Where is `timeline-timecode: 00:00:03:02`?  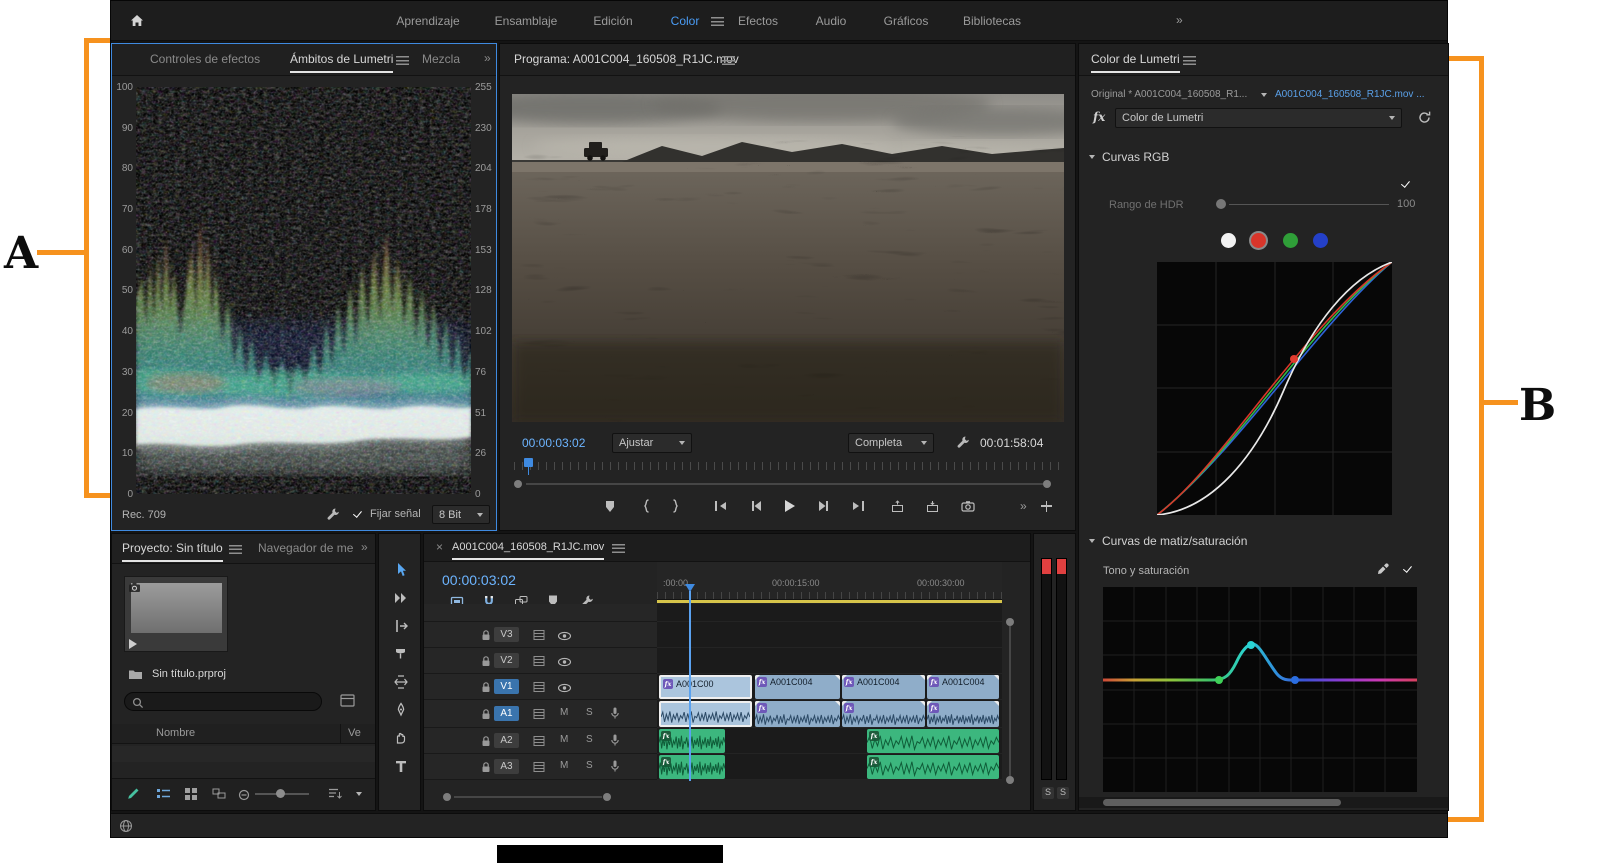 timeline-timecode: 00:00:03:02 is located at coordinates (479, 580).